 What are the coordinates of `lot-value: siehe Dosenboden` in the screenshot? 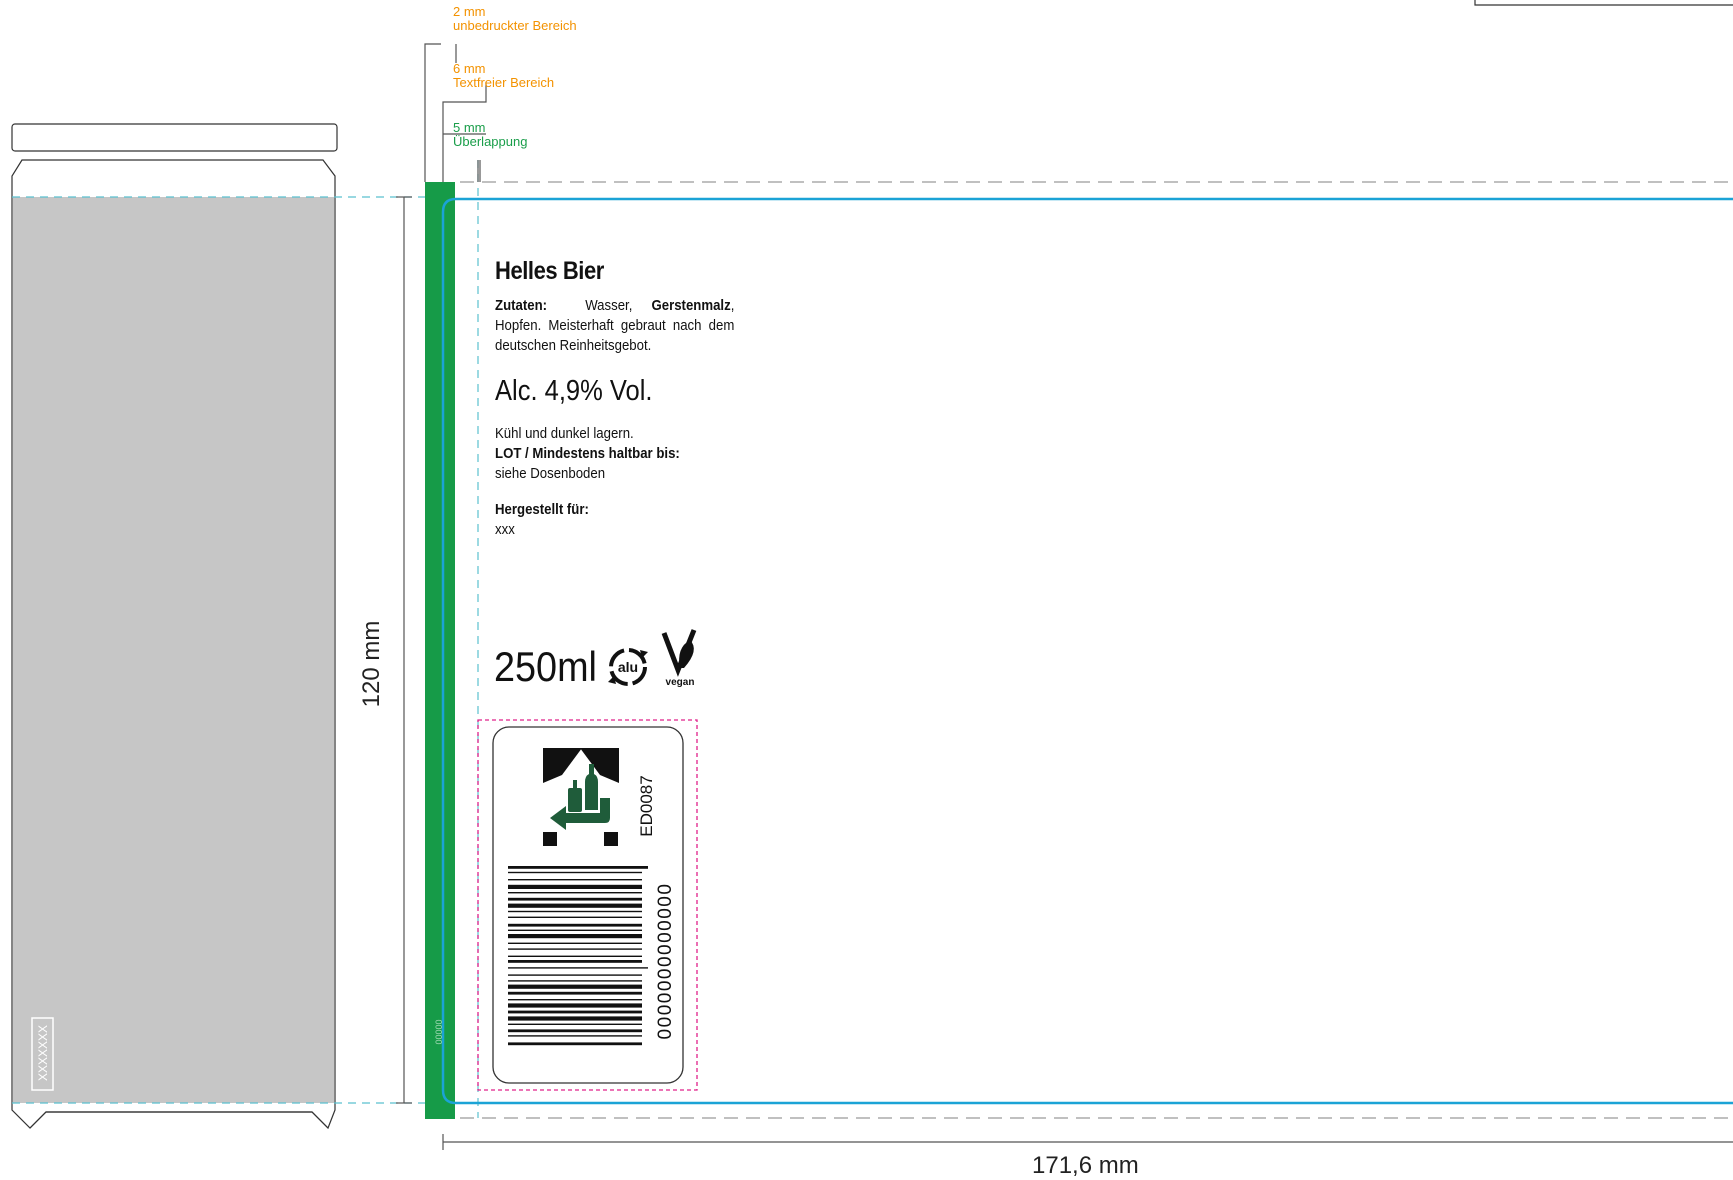 It's located at (550, 473).